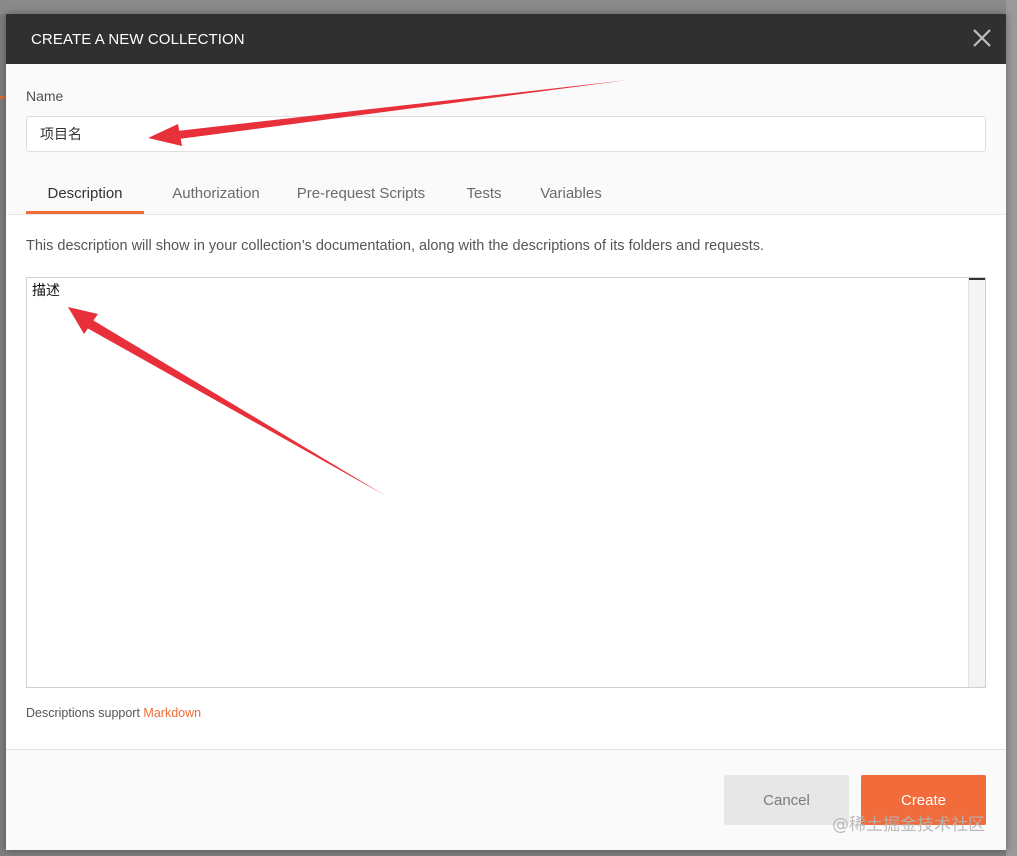  I want to click on name-label: Name, so click(45, 96).